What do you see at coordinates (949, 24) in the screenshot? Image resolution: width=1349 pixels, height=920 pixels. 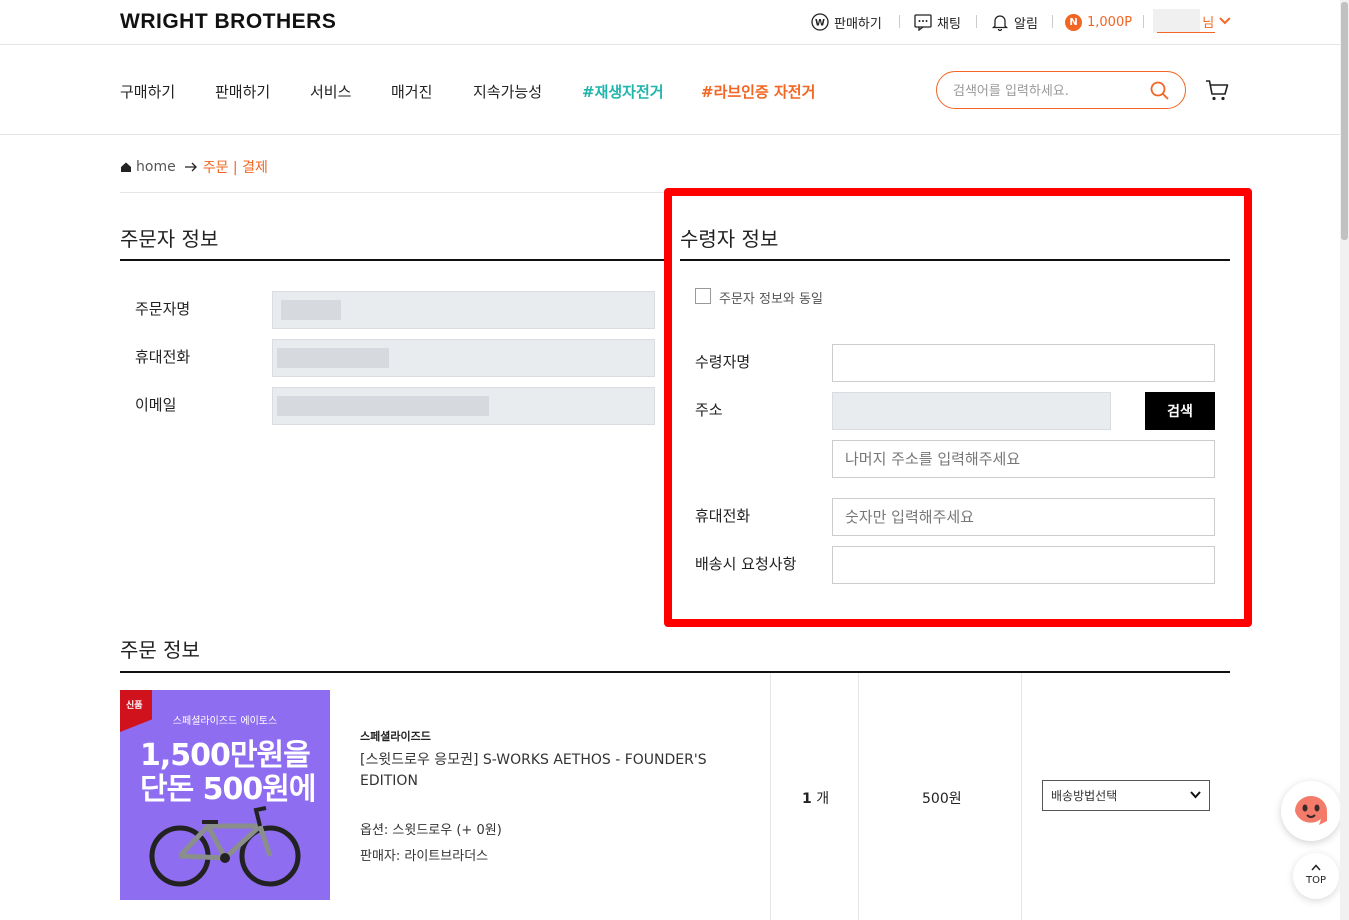 I see `chat-label: 채팅` at bounding box center [949, 24].